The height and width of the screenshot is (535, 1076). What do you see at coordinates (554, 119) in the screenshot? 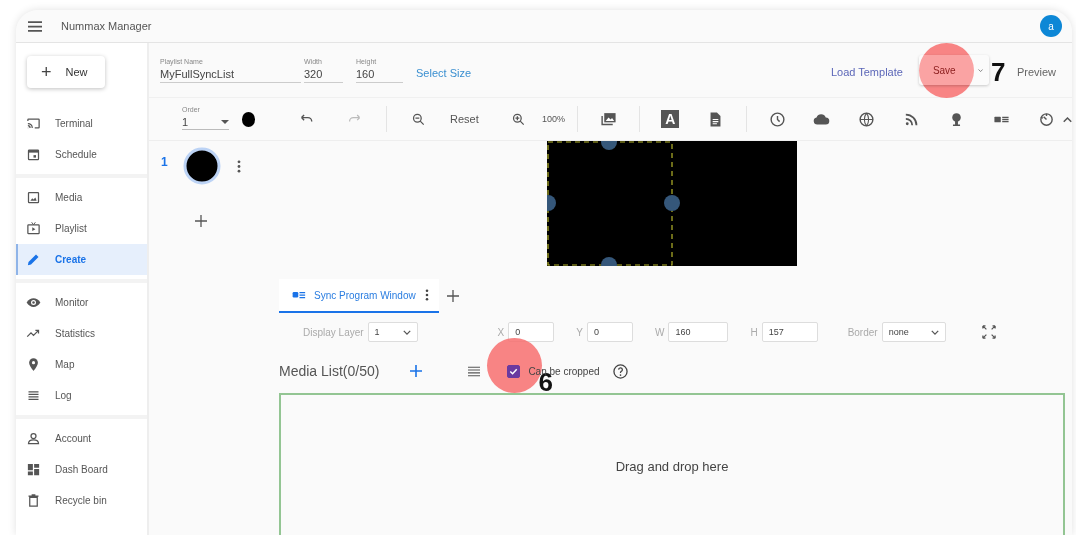
I see `zoom-level: 100%` at bounding box center [554, 119].